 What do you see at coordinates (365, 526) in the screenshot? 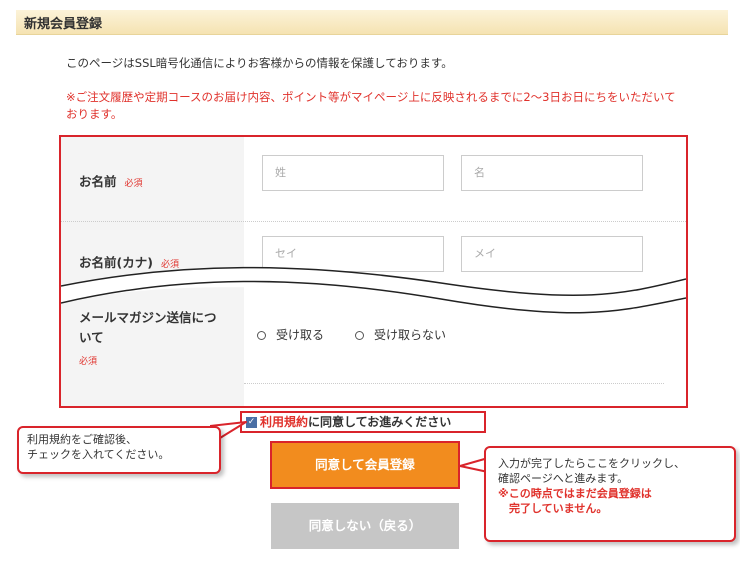
I see `disagree-back-button: 同意しない（戻る）` at bounding box center [365, 526].